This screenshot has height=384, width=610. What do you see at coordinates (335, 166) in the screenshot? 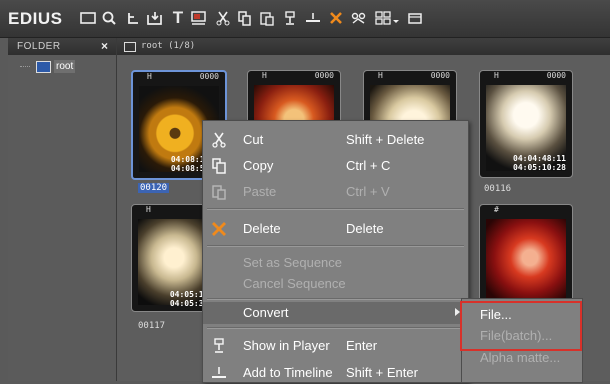
I see `menu-item-copy: Copy Ctrl + C` at bounding box center [335, 166].